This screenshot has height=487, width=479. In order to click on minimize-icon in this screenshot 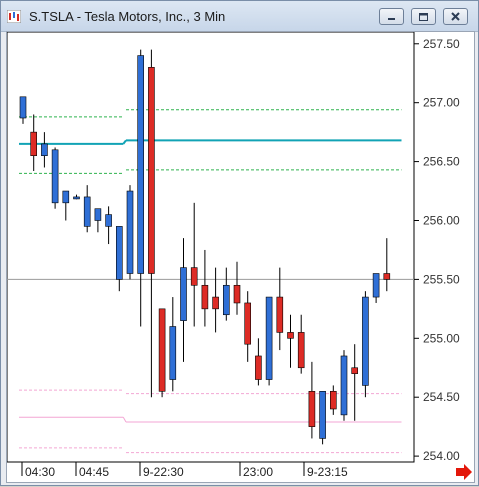, I will do `click(391, 19)`.